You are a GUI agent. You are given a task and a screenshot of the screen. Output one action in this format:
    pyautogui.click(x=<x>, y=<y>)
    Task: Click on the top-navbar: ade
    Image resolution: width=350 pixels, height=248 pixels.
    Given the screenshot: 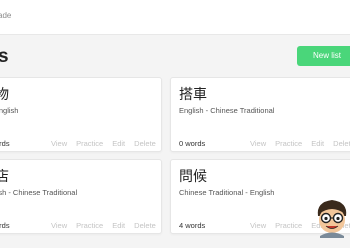 What is the action you would take?
    pyautogui.click(x=175, y=17)
    